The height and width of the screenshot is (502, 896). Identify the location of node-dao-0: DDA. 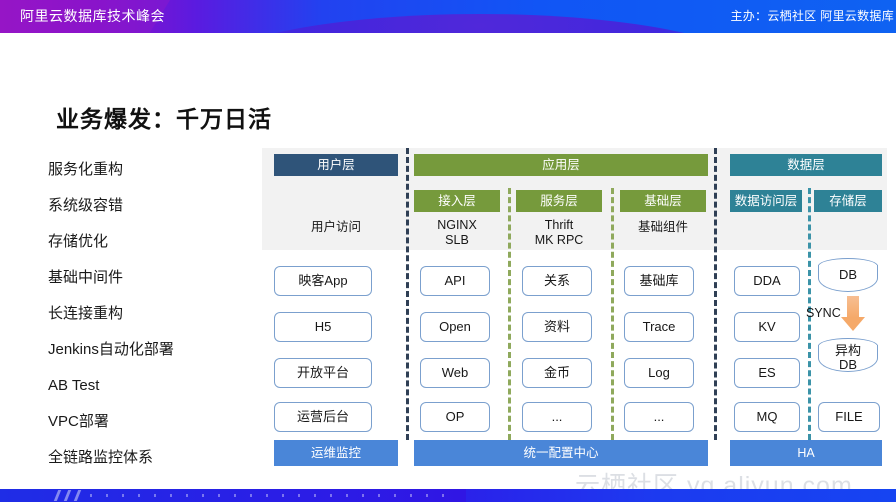
(767, 281).